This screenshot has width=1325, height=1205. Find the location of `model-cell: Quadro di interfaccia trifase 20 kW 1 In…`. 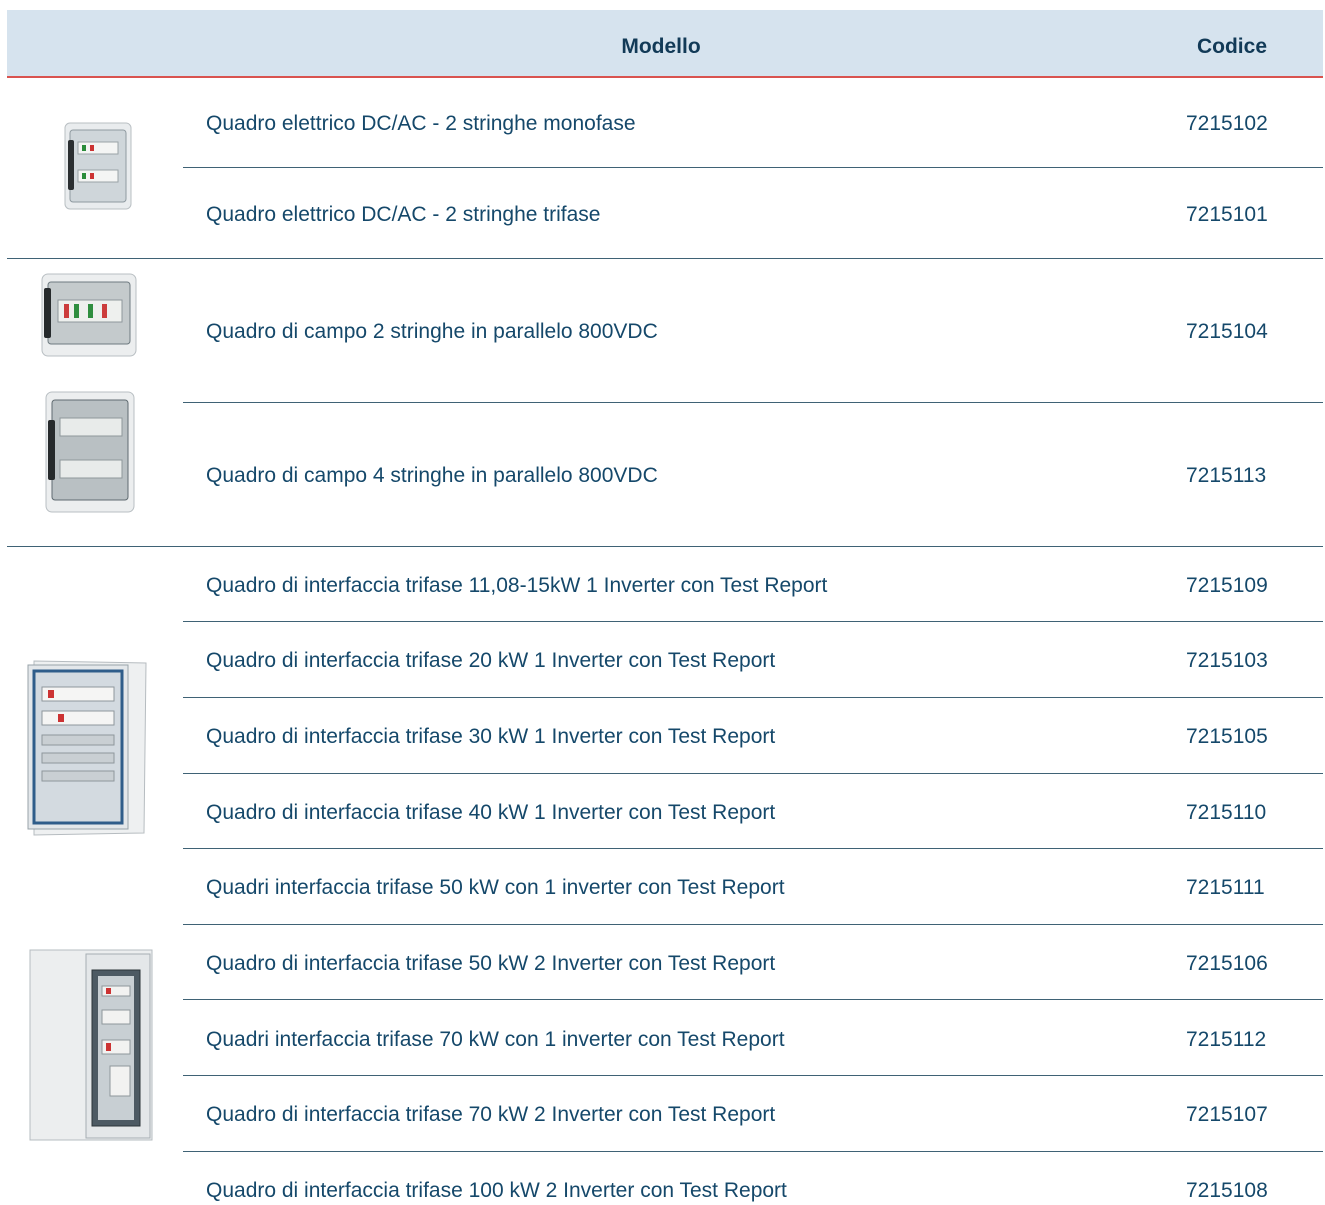

model-cell: Quadro di interfaccia trifase 20 kW 1 In… is located at coordinates (491, 660).